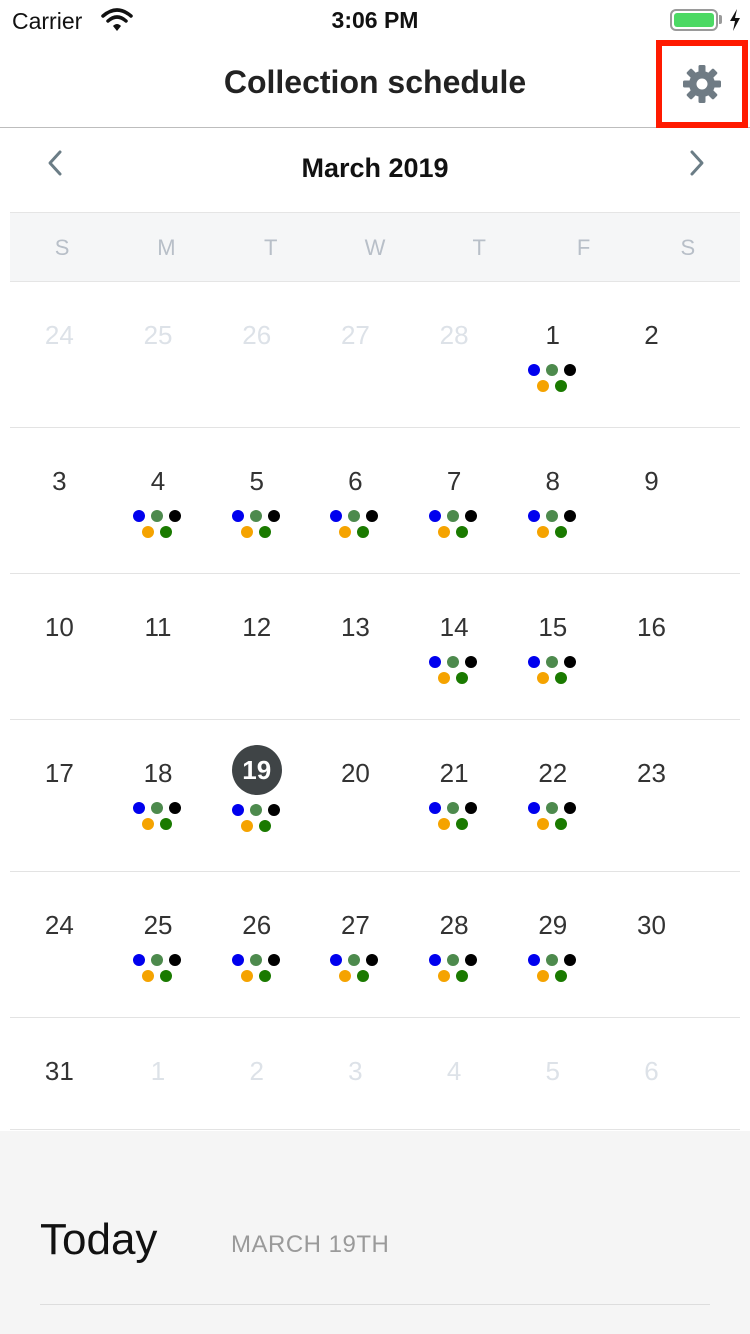 This screenshot has height=1334, width=750. Describe the element at coordinates (158, 647) in the screenshot. I see `calendar-day: 11` at that location.